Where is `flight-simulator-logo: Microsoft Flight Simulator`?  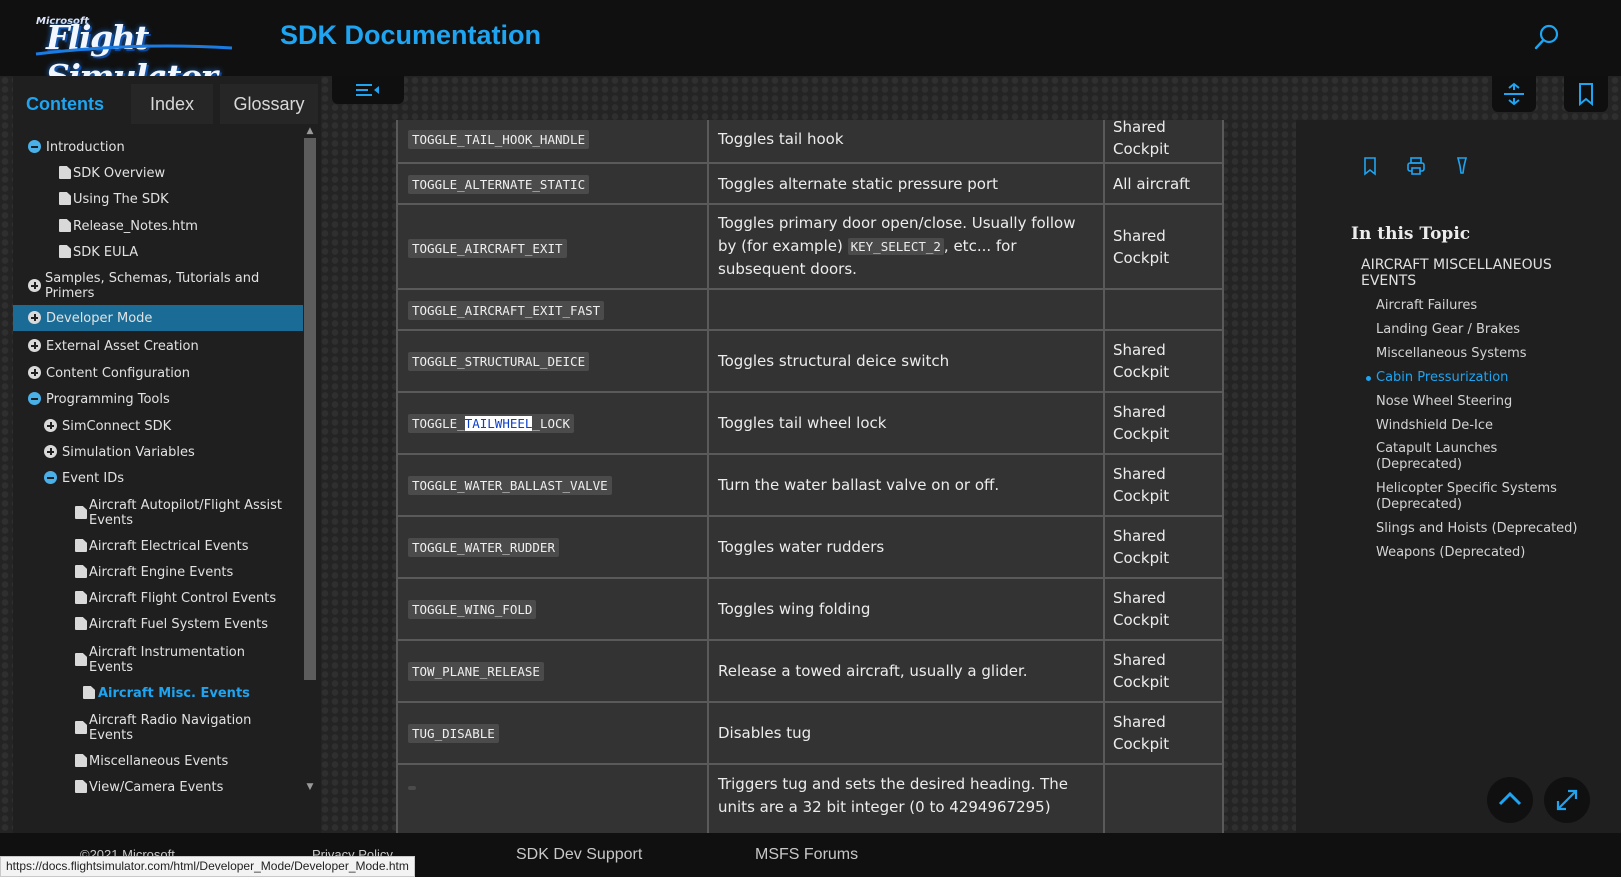 flight-simulator-logo: Microsoft Flight Simulator is located at coordinates (138, 55).